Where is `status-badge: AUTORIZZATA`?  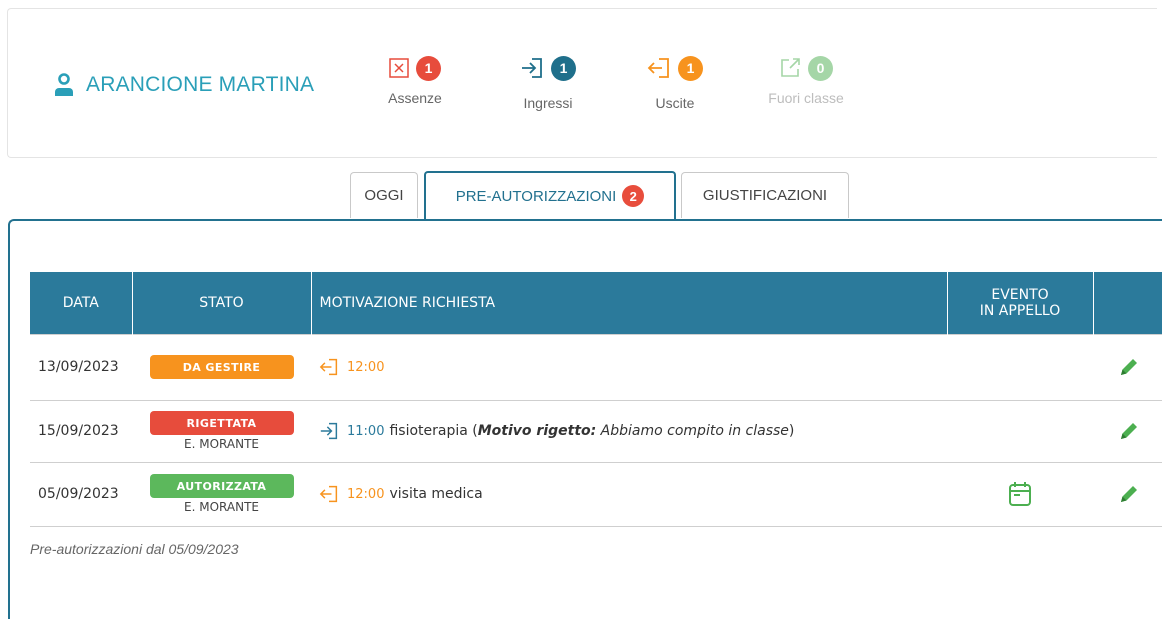
status-badge: AUTORIZZATA is located at coordinates (221, 486).